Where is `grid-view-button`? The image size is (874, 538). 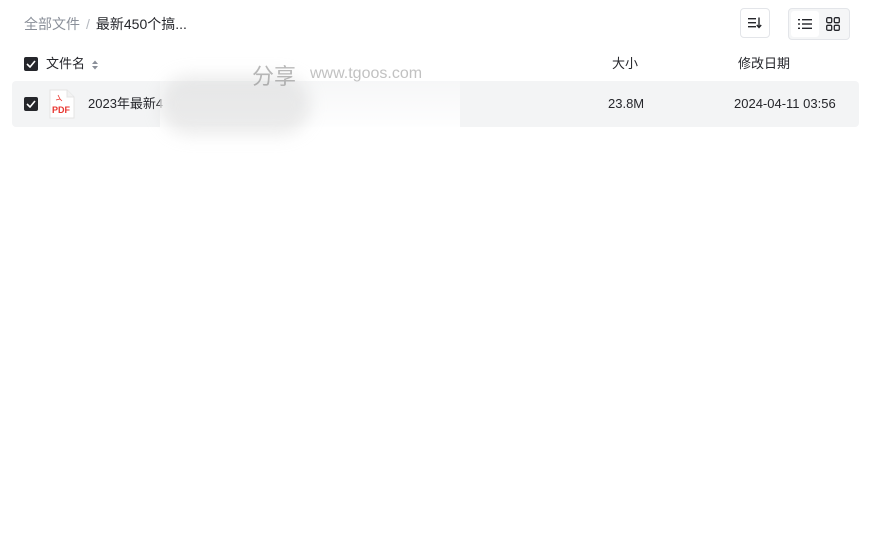
grid-view-button is located at coordinates (833, 24).